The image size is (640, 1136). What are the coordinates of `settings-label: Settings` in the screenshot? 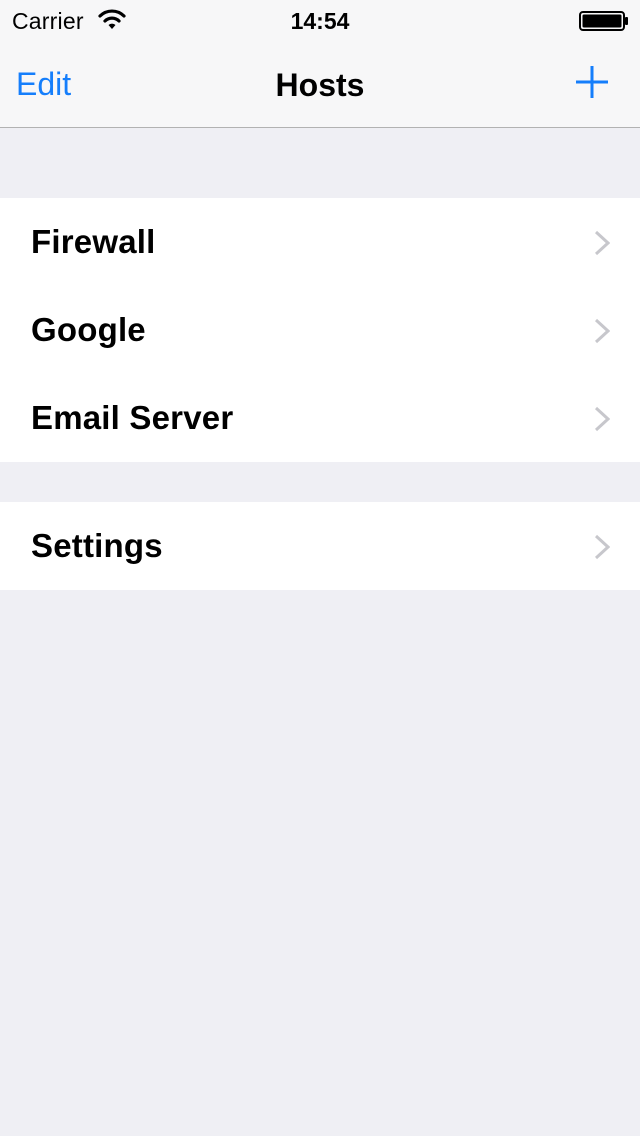 It's located at (97, 545).